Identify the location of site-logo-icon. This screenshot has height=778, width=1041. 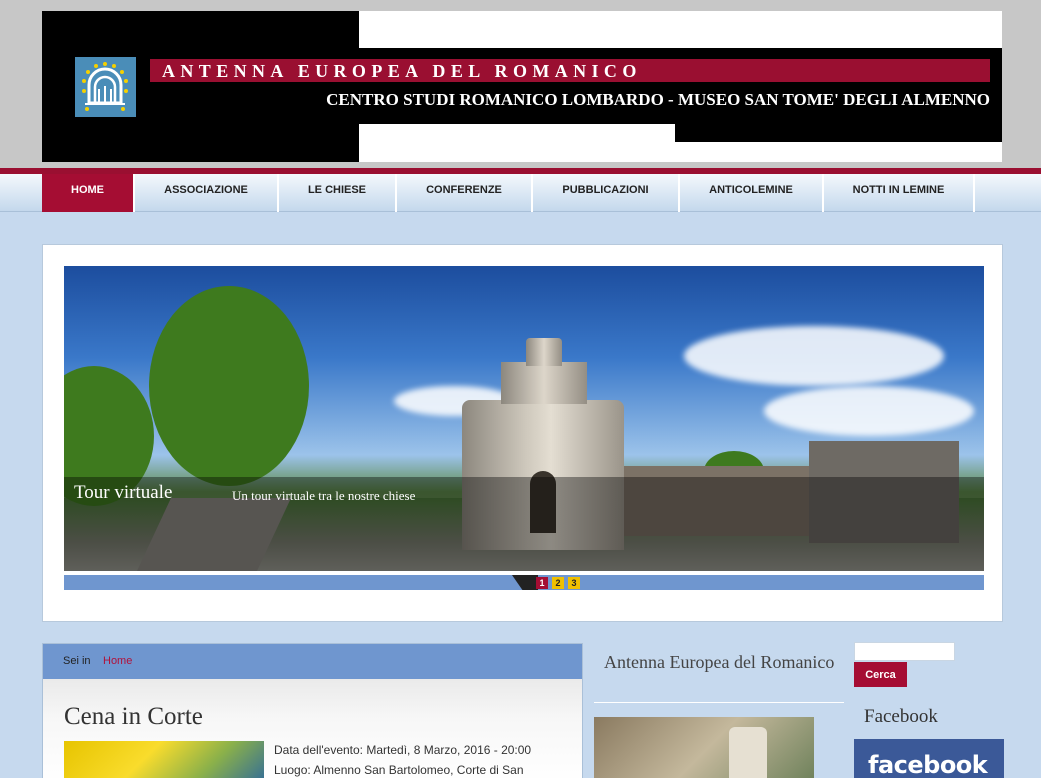
(105, 87).